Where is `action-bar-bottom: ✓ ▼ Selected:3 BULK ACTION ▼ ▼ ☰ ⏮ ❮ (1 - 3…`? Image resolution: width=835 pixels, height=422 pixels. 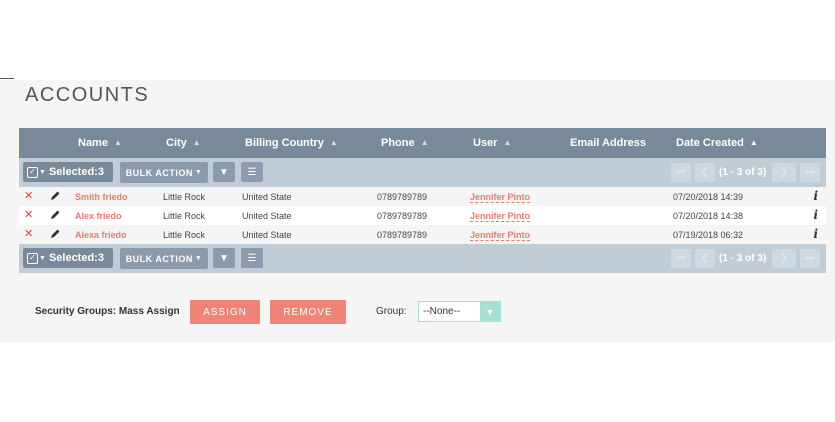 action-bar-bottom: ✓ ▼ Selected:3 BULK ACTION ▼ ▼ ☰ ⏮ ❮ (1 - 3… is located at coordinates (422, 258).